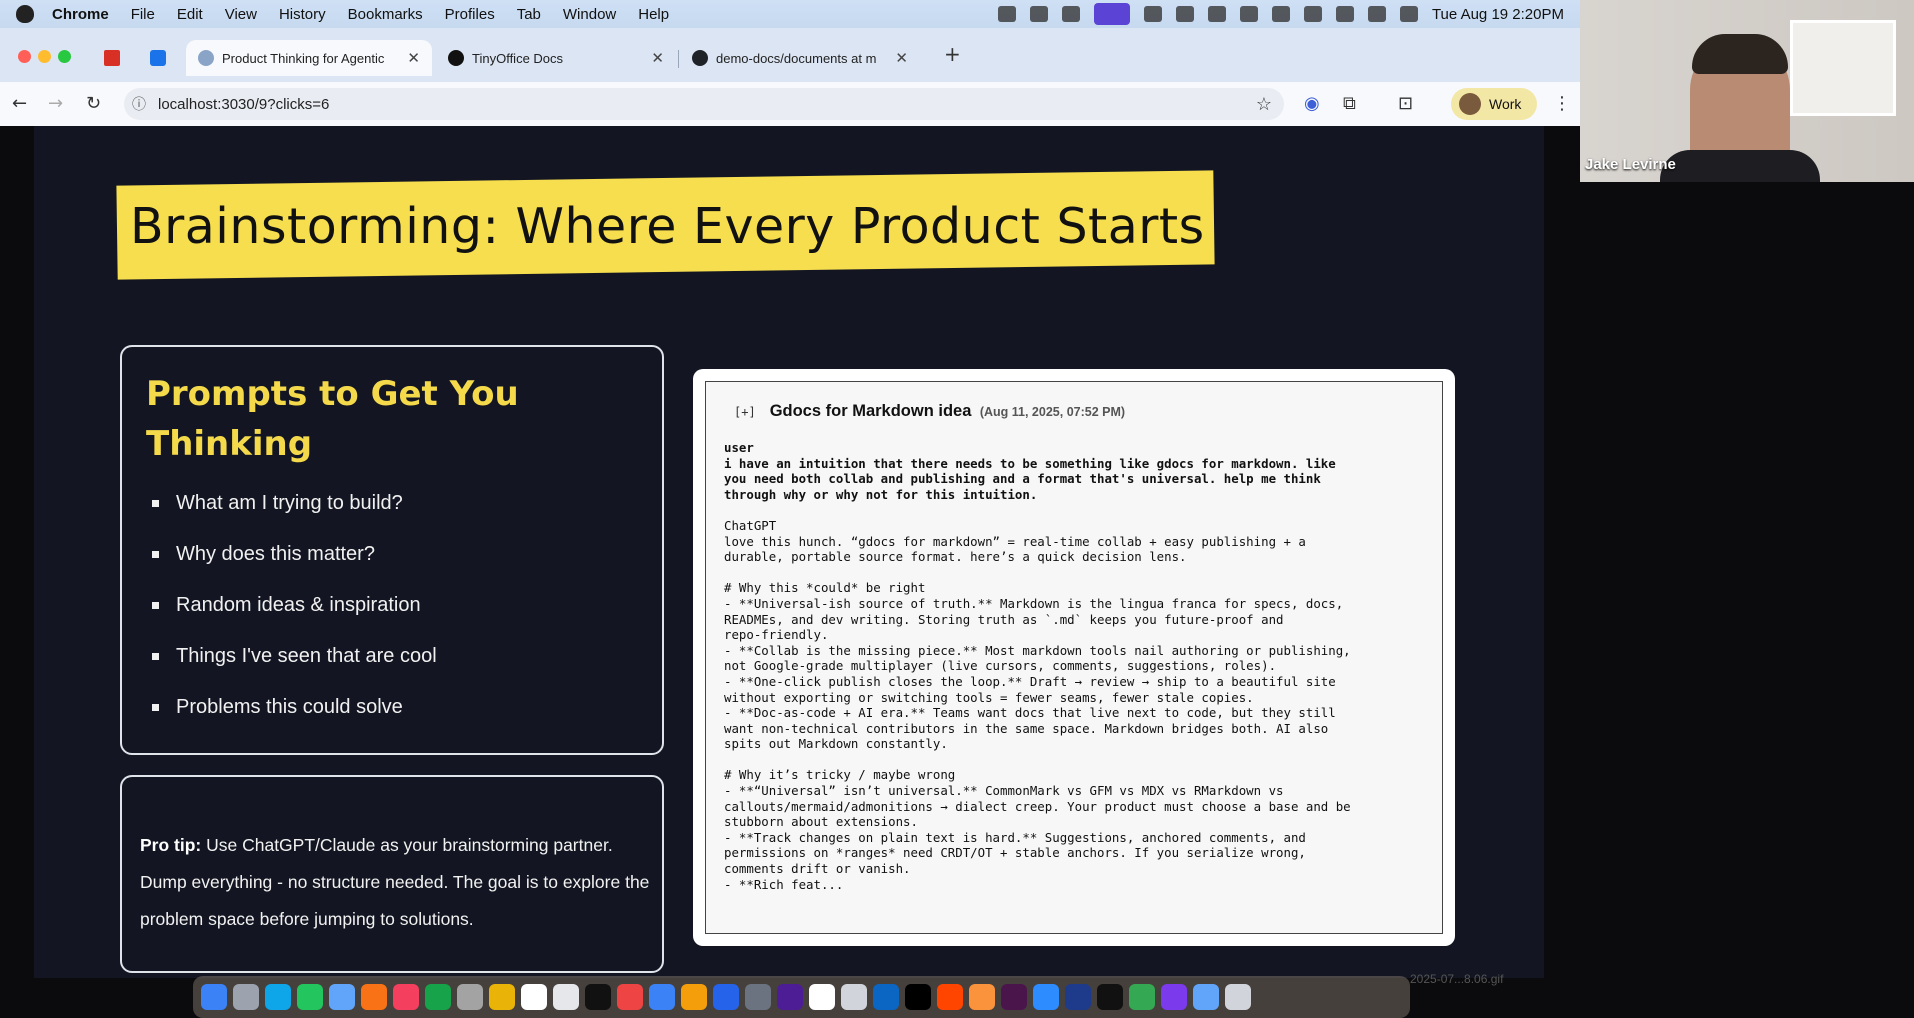 The image size is (1914, 1018). I want to click on vpn-icon, so click(1280, 14).